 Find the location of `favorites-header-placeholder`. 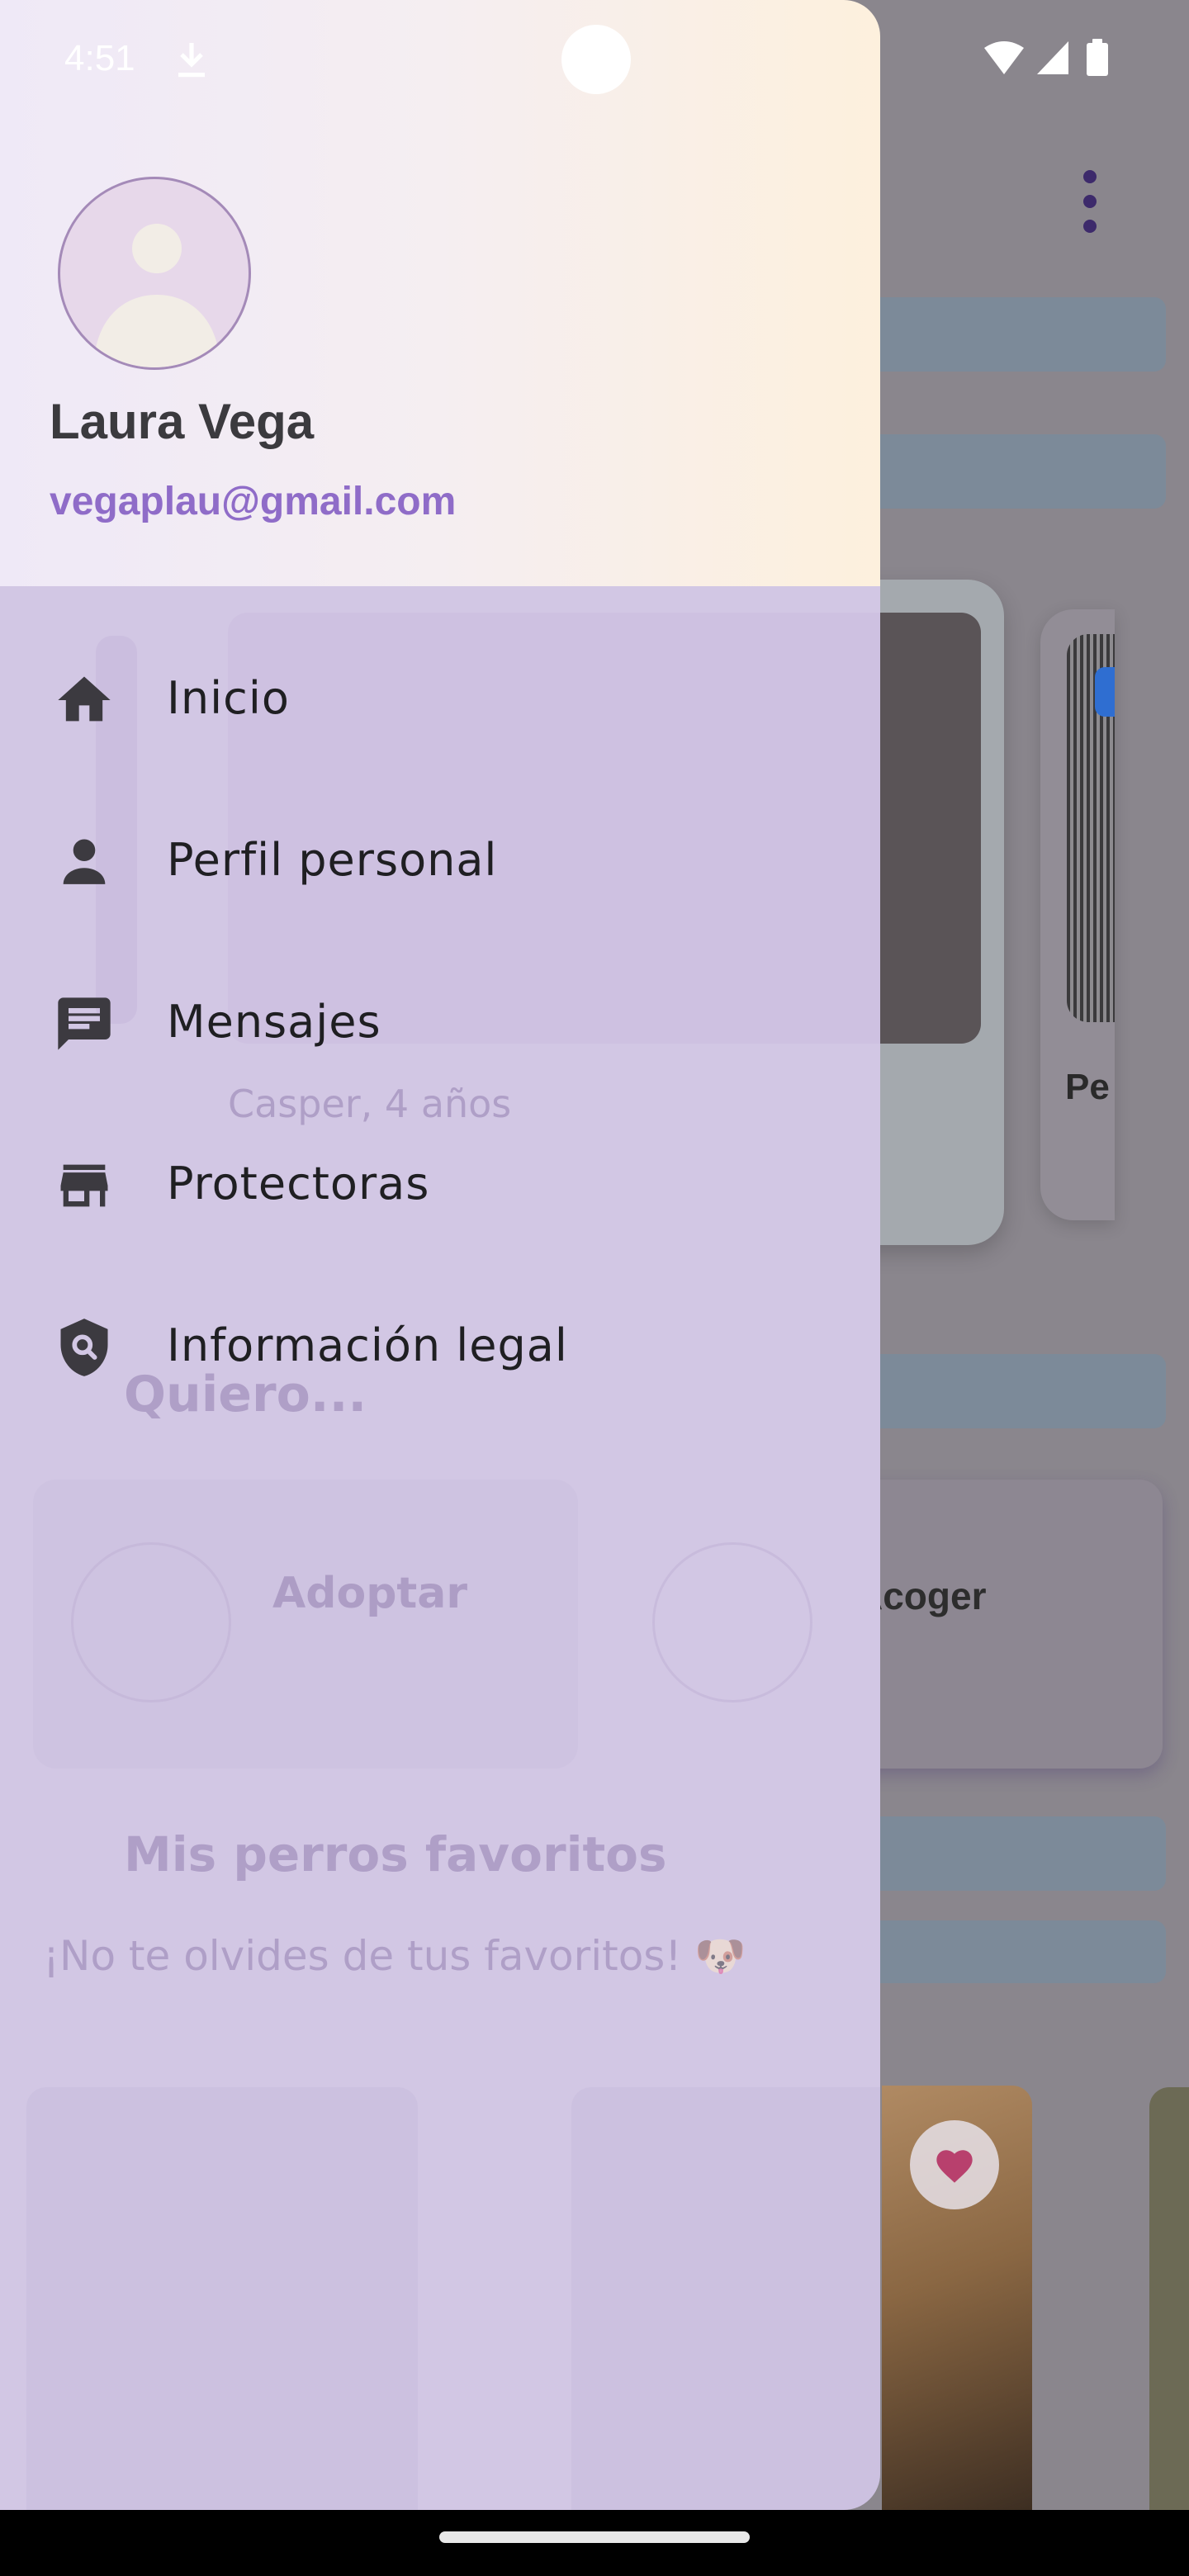

favorites-header-placeholder is located at coordinates (1004, 1853).